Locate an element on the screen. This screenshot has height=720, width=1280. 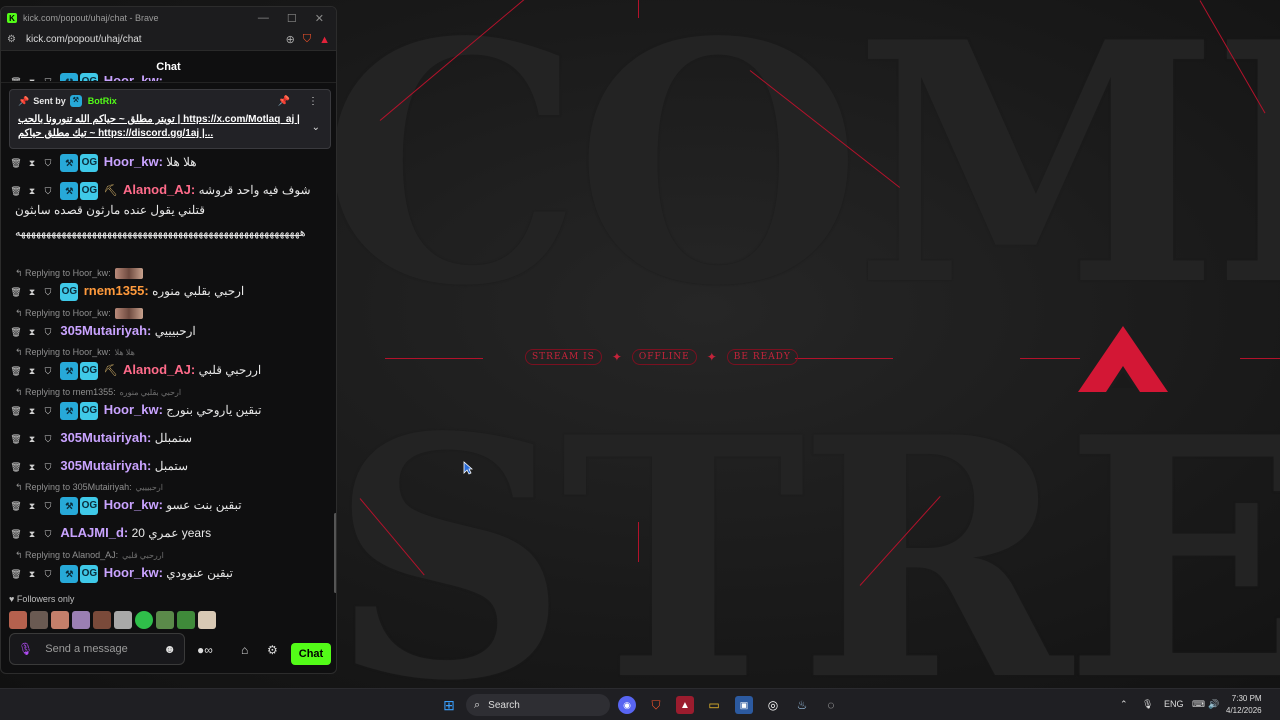
brave-browser-icon: ⛉ is located at coordinates (656, 705).